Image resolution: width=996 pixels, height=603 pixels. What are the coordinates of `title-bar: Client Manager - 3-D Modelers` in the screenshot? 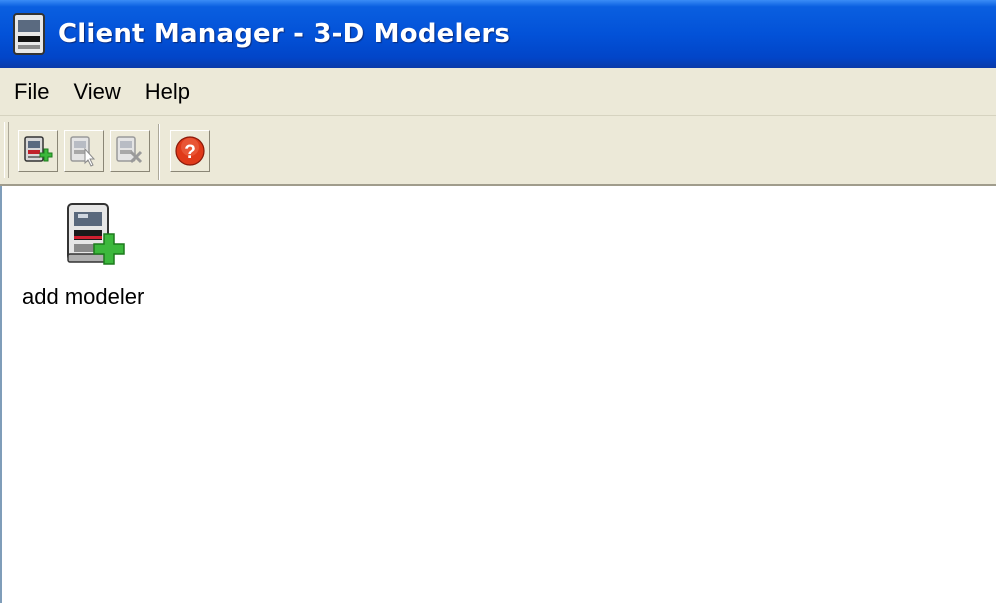 It's located at (498, 34).